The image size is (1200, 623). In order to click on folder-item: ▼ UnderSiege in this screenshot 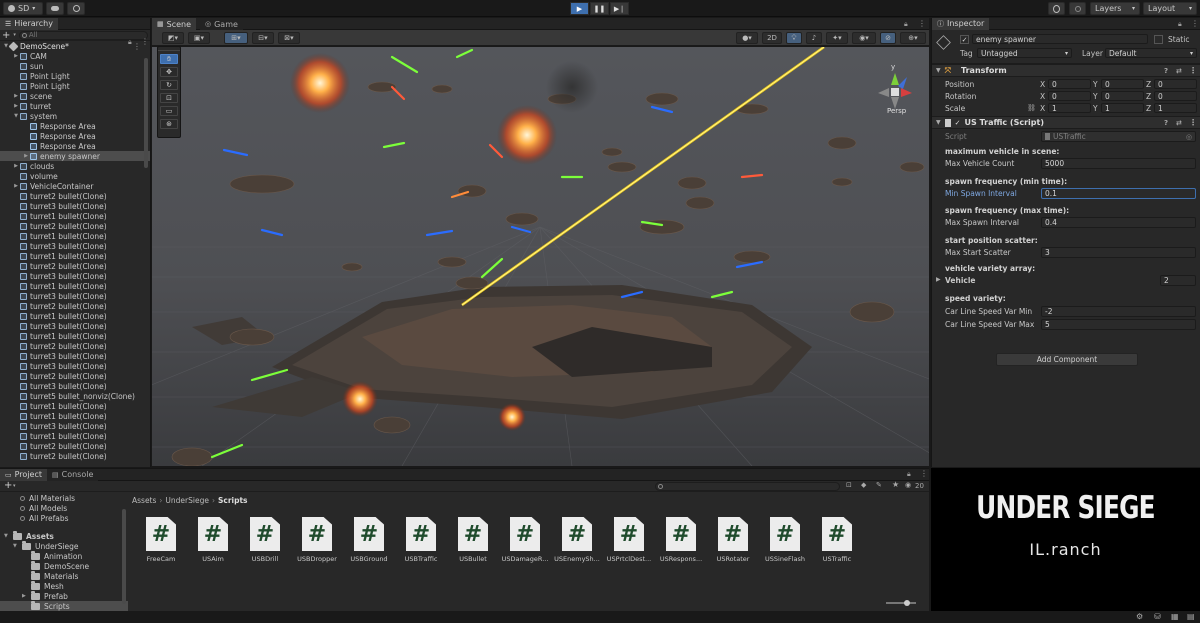, I will do `click(64, 545)`.